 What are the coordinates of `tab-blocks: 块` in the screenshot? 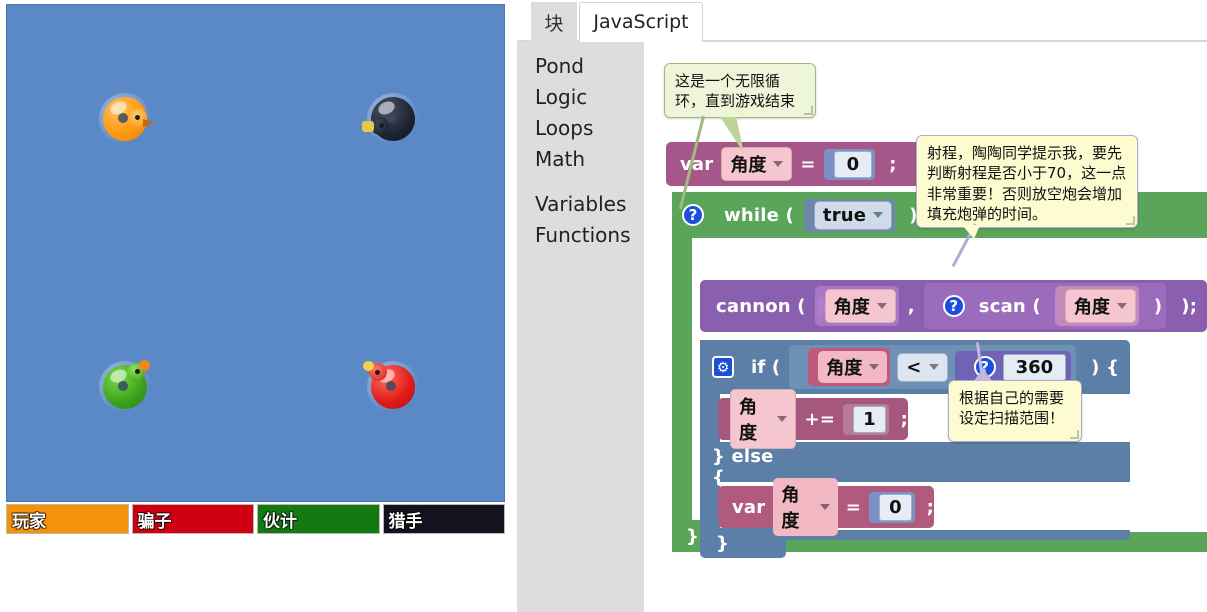 It's located at (554, 22).